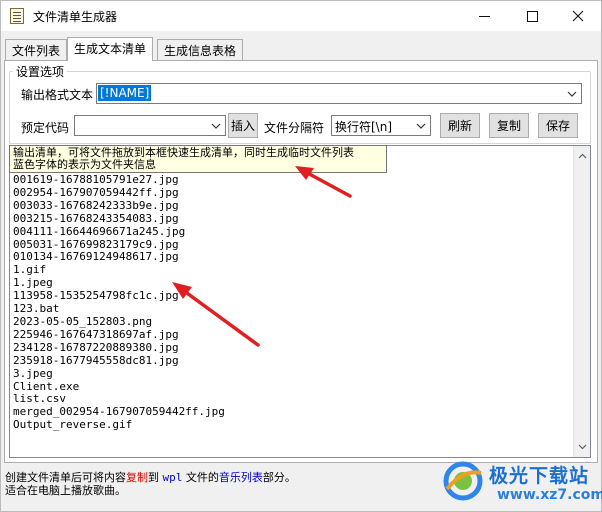 Image resolution: width=602 pixels, height=512 pixels. Describe the element at coordinates (96, 205) in the screenshot. I see `list-item: 003033-16768242333b9e.jpg` at that location.